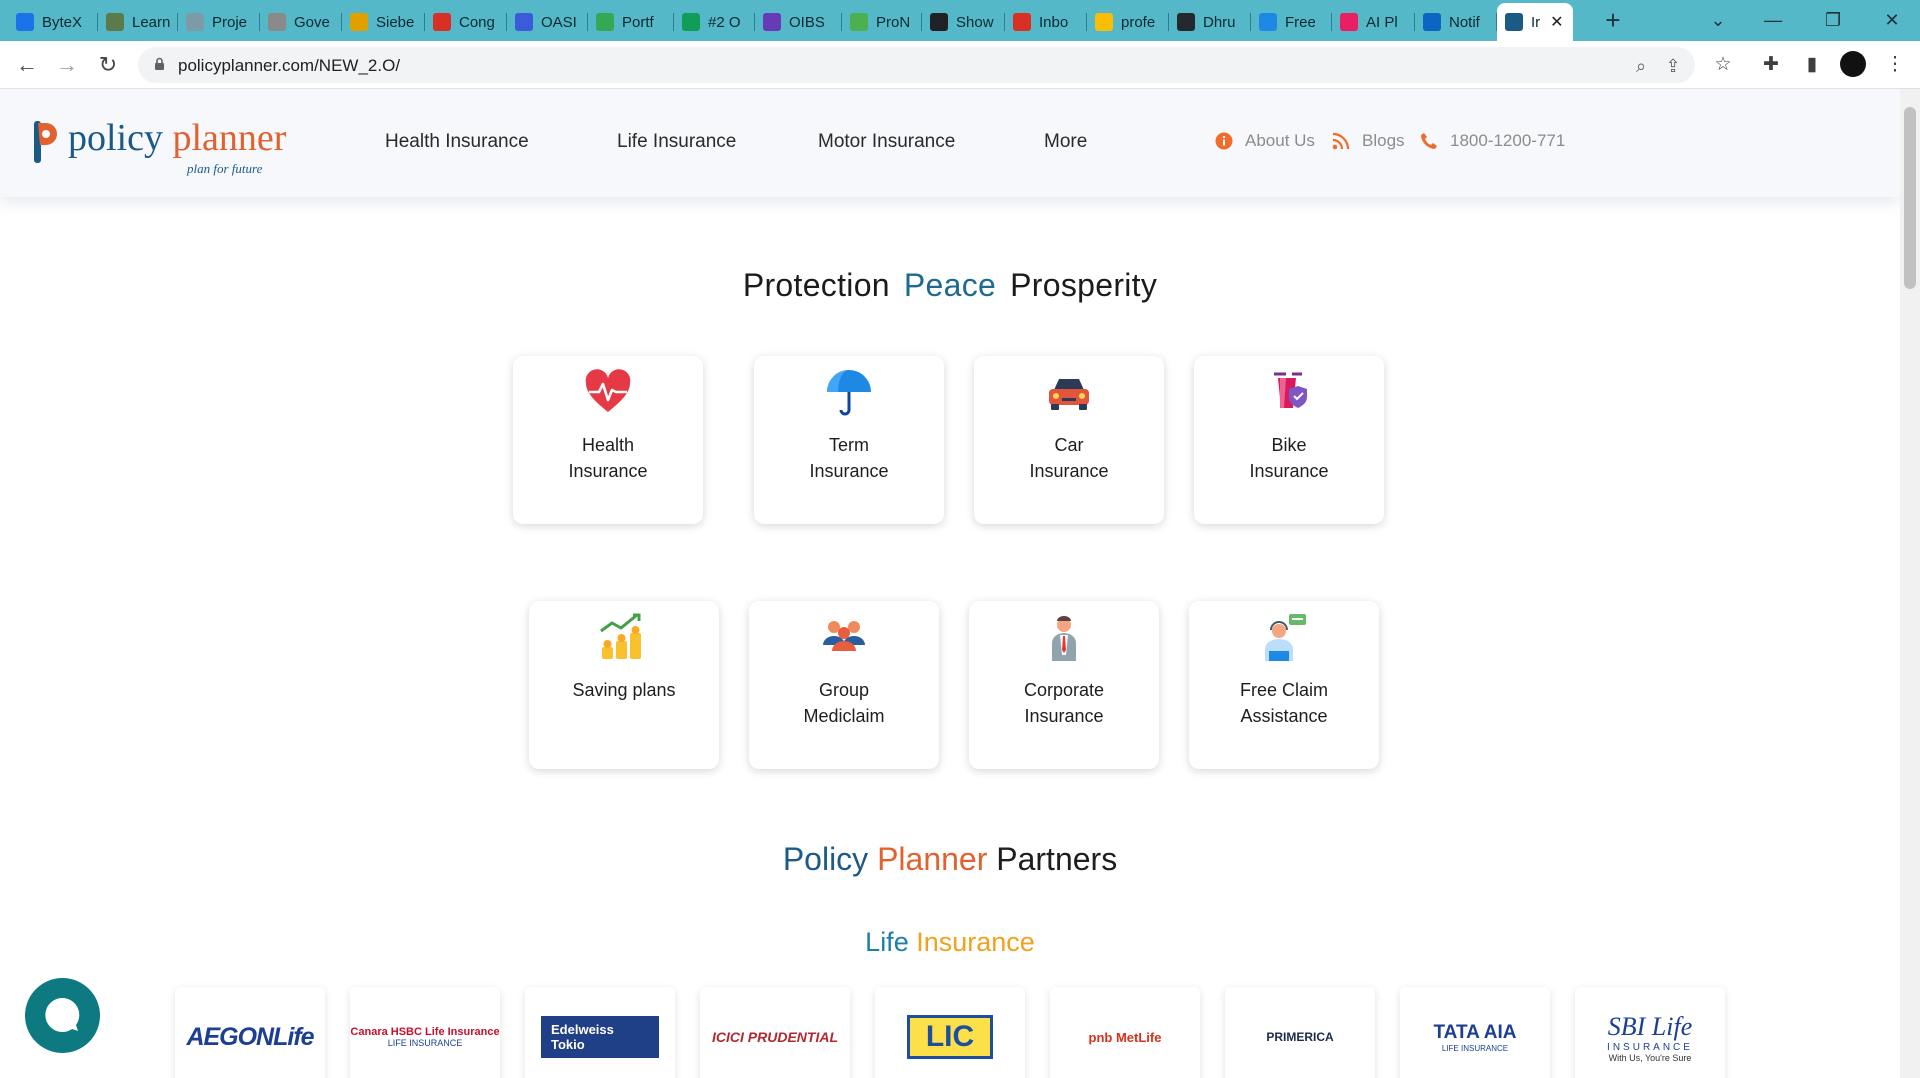  Describe the element at coordinates (559, 22) in the screenshot. I see `tab-title: OASI` at that location.